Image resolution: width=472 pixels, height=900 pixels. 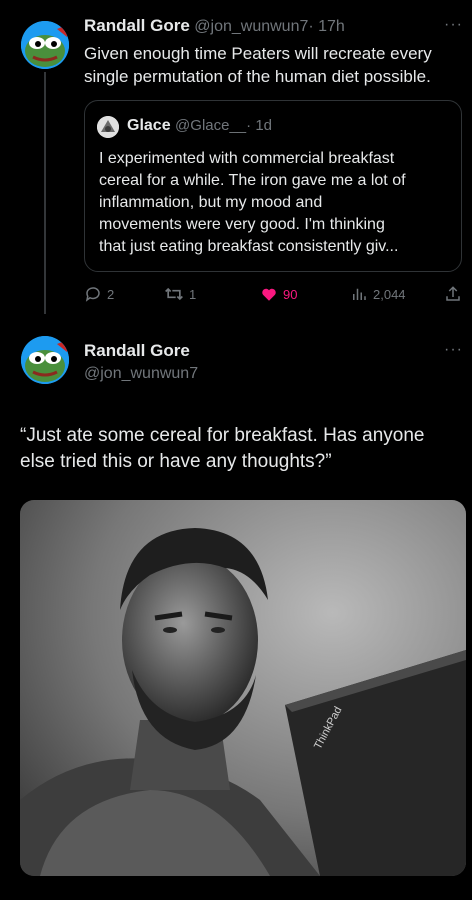 I want to click on share-button, so click(x=453, y=296).